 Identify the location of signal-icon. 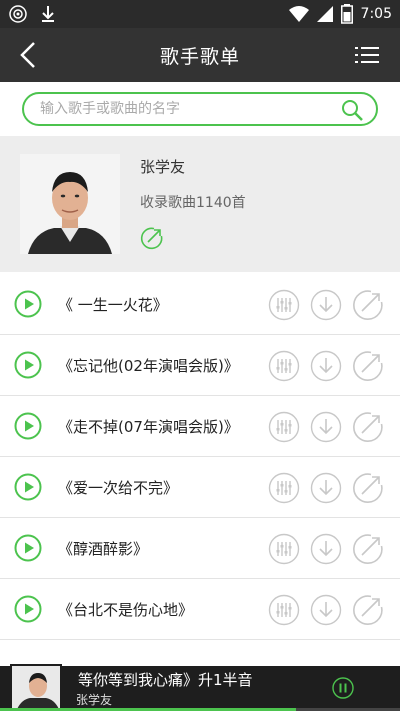
(324, 14).